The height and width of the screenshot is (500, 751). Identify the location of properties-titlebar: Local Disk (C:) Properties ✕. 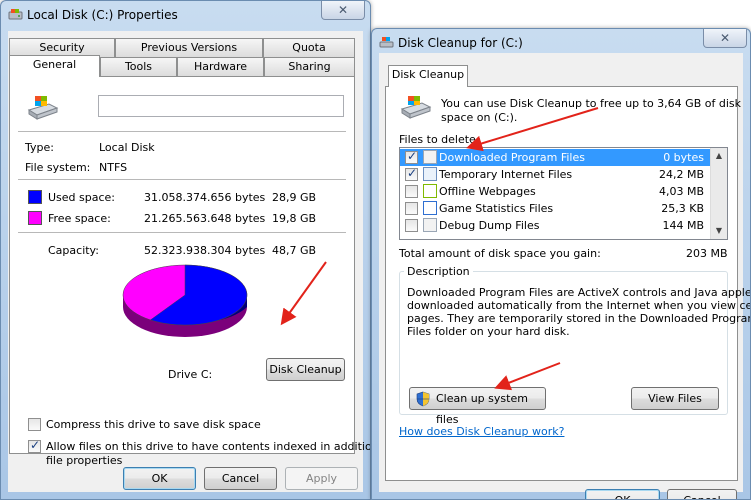
(185, 16).